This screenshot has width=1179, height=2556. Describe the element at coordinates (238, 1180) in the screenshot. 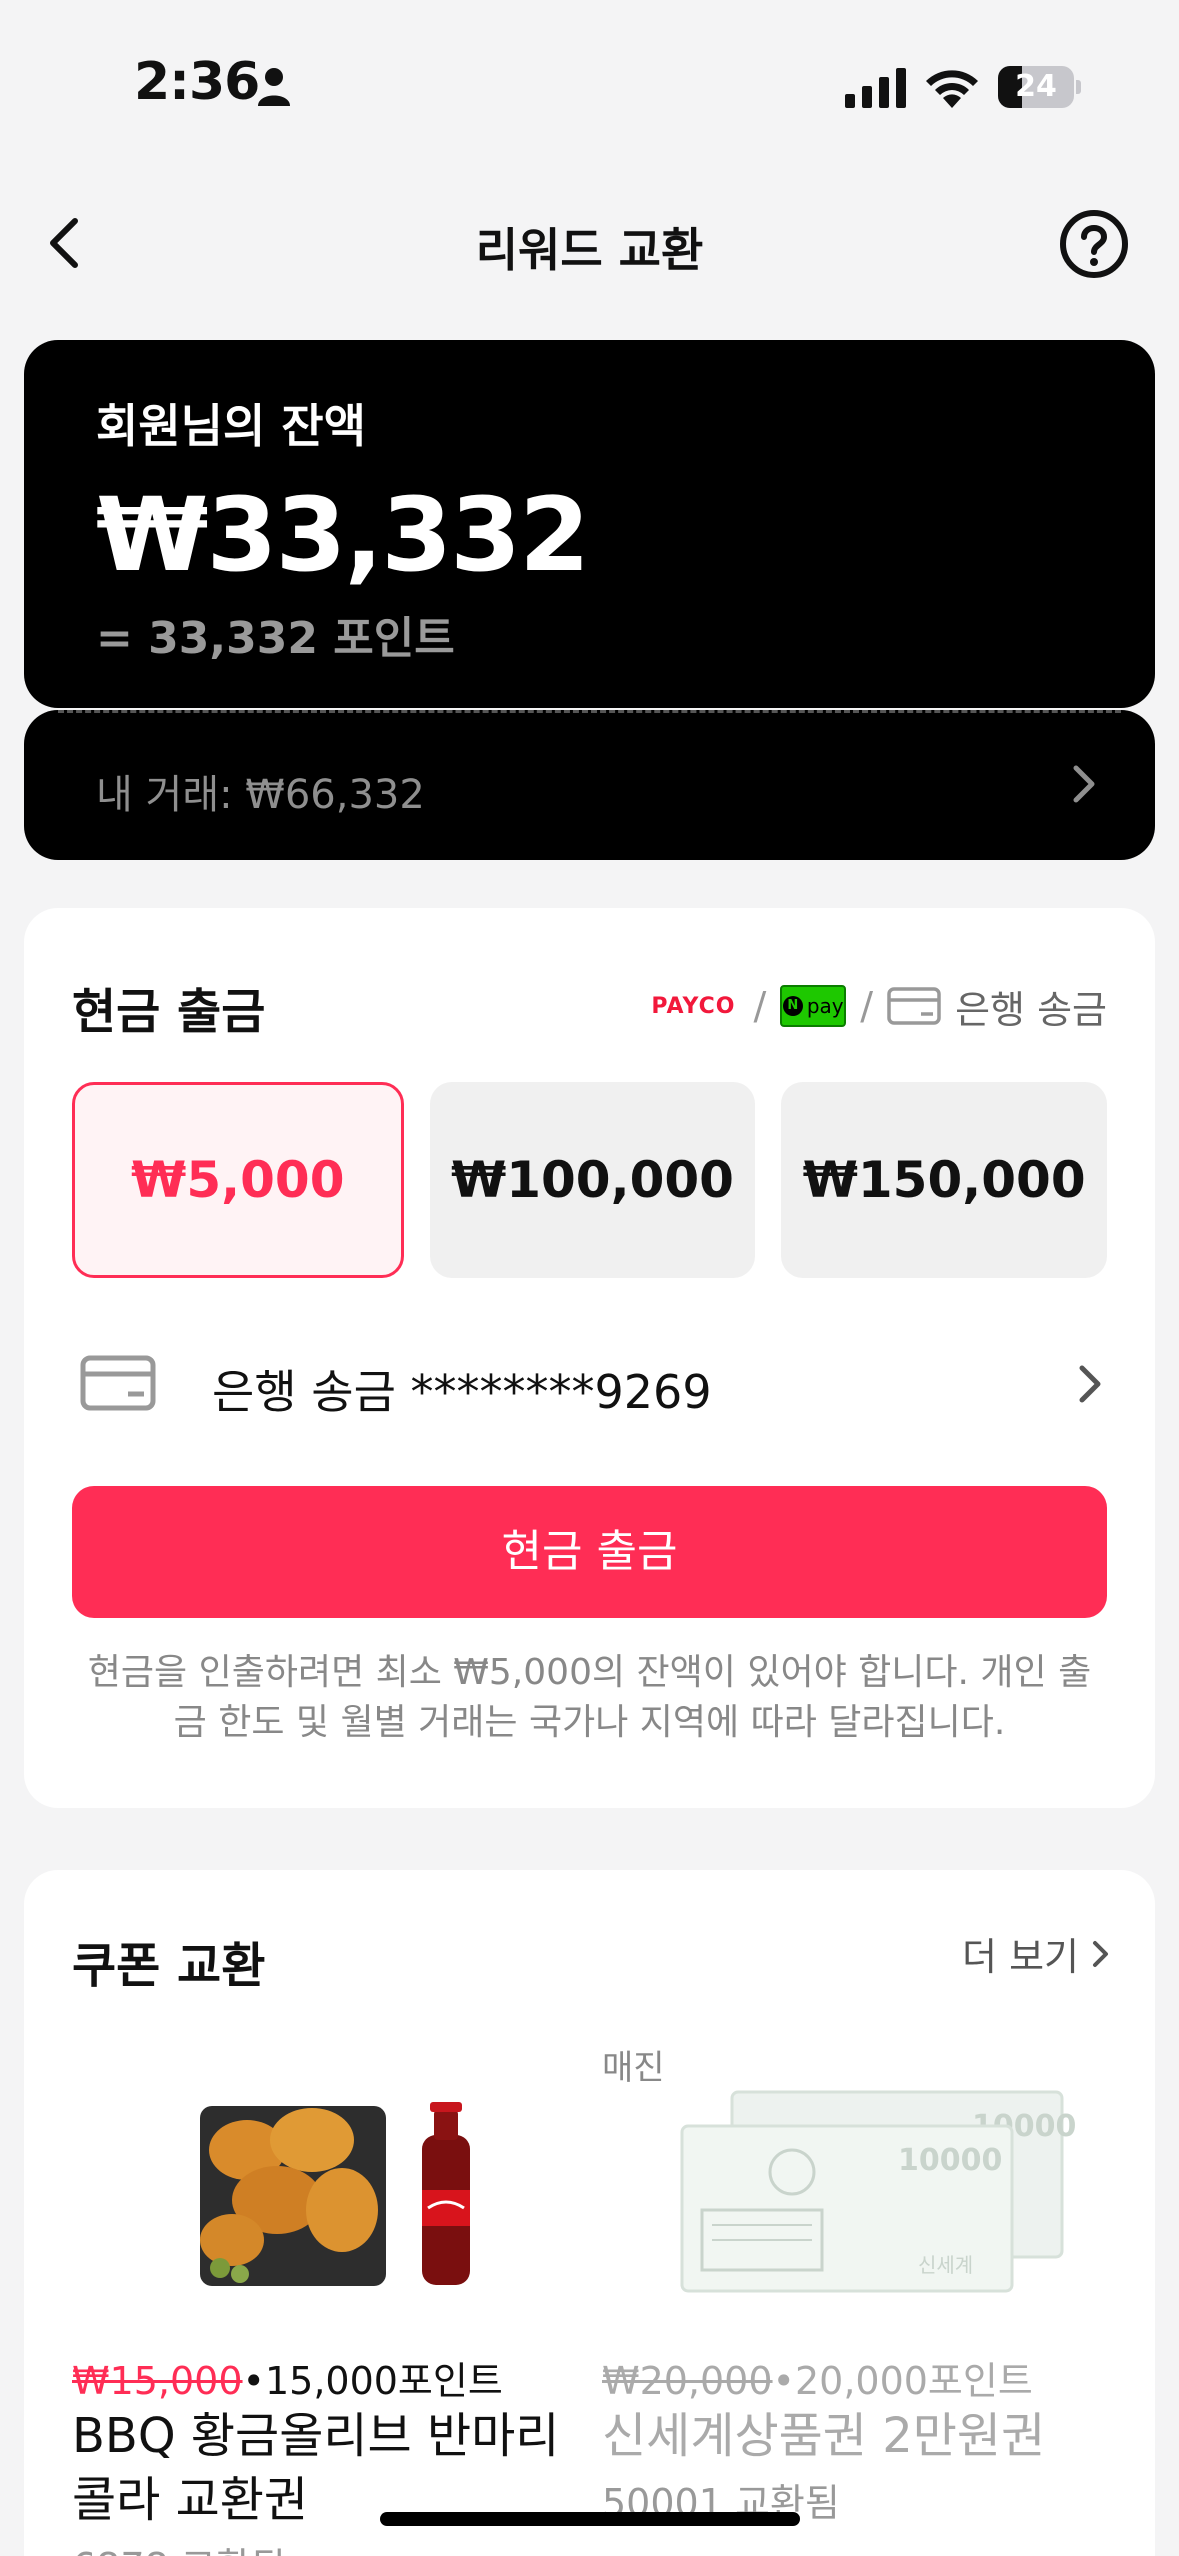

I see `amount-option: ₩5,000` at that location.